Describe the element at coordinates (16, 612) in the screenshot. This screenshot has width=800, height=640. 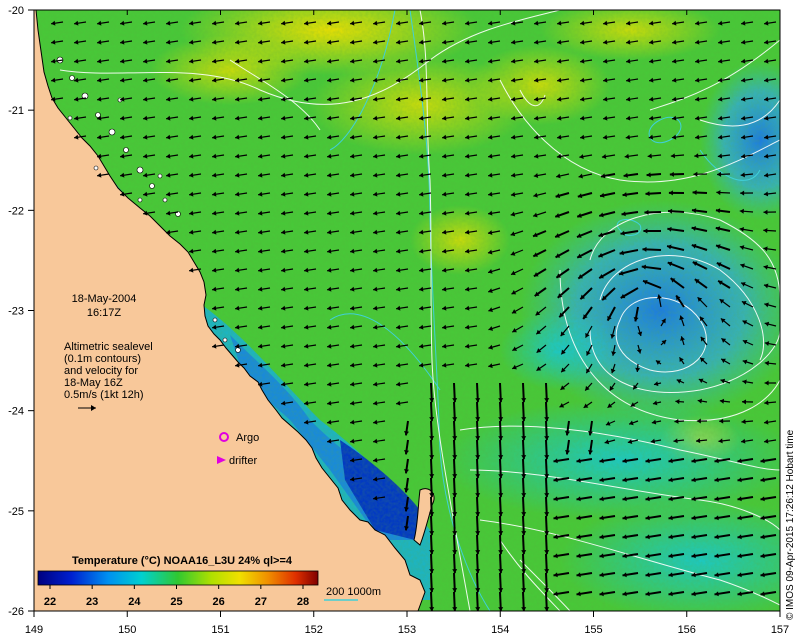
I see `lat-tick-label: -26` at that location.